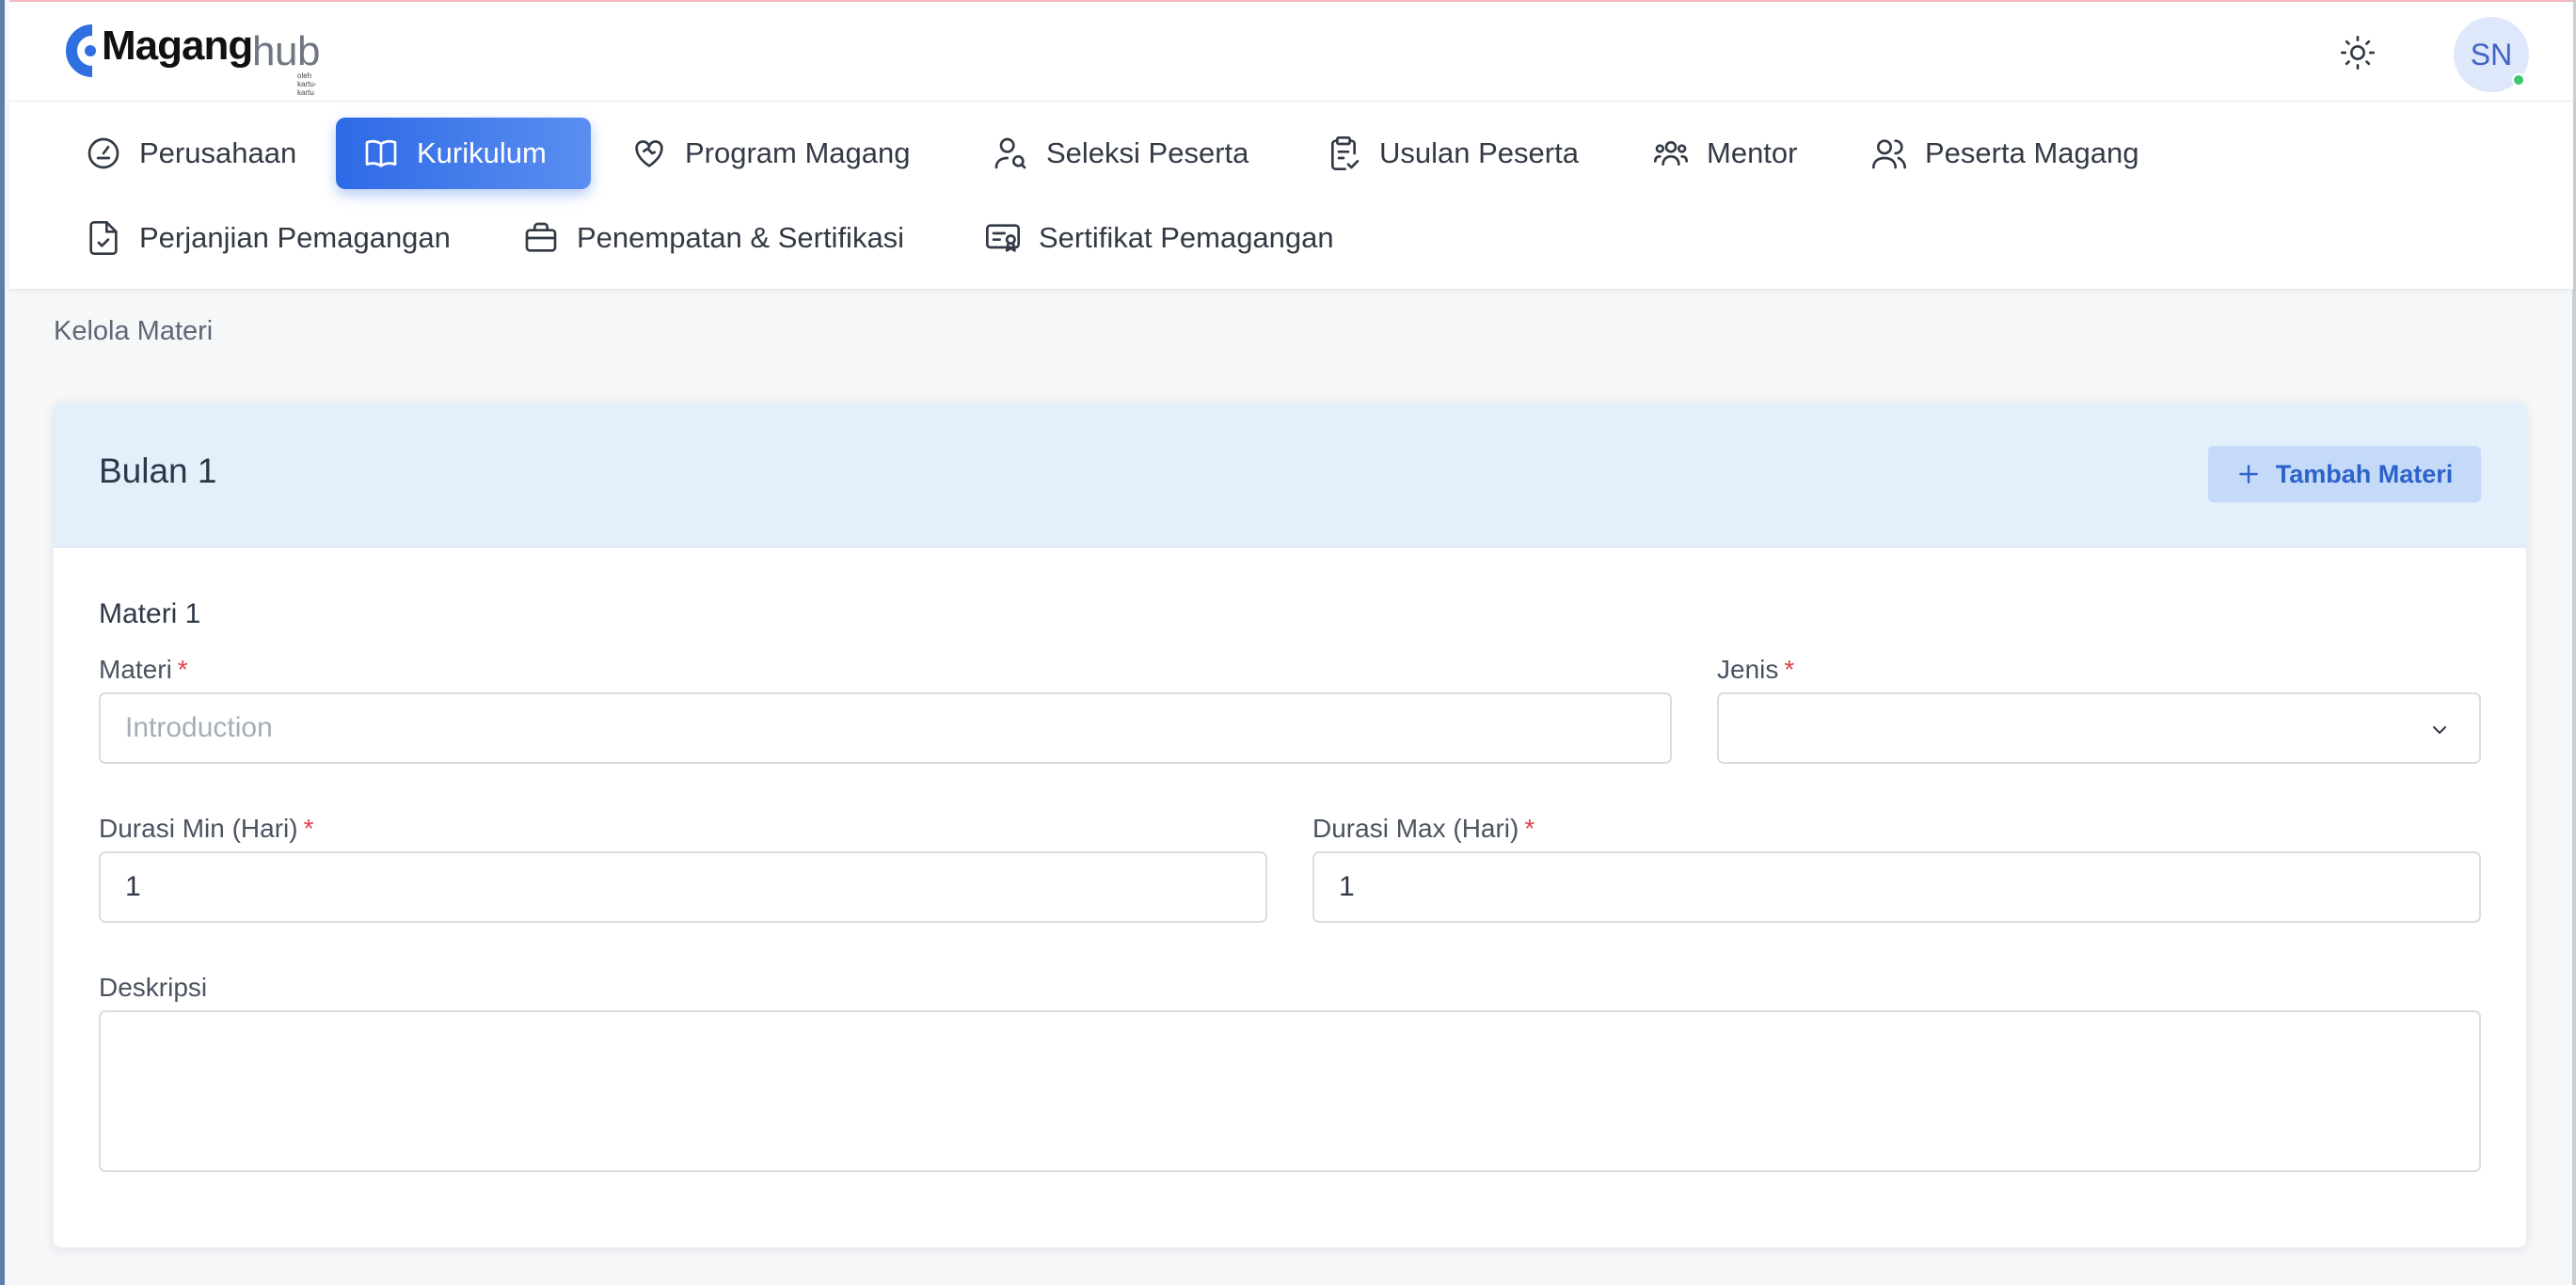 The width and height of the screenshot is (2576, 1285). I want to click on heart-handshake-icon, so click(649, 153).